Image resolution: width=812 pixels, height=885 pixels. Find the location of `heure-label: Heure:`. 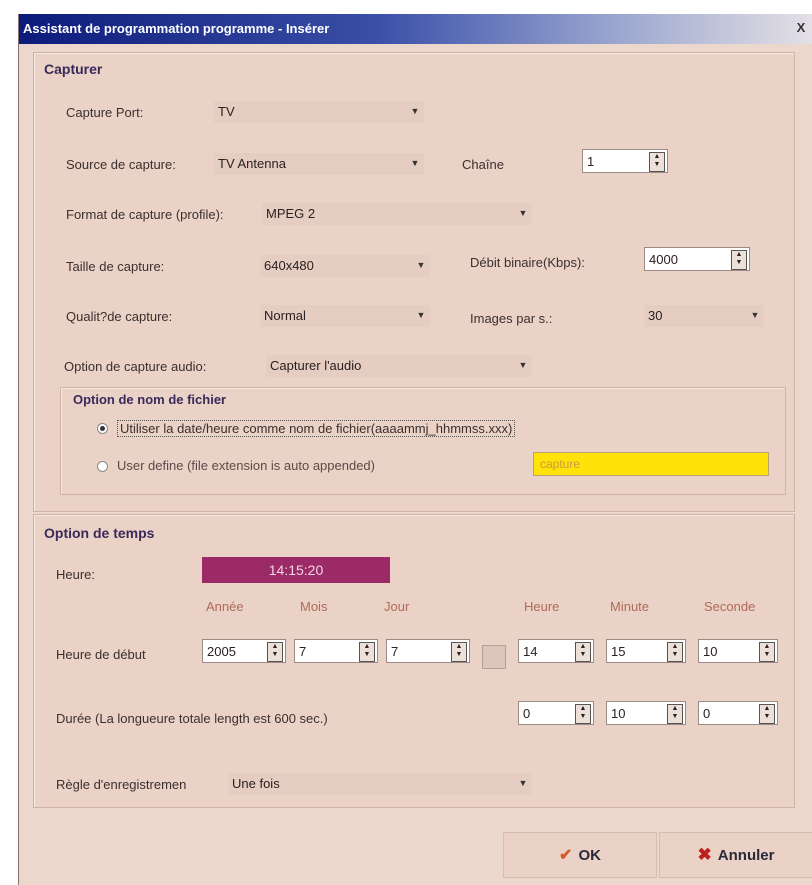

heure-label: Heure: is located at coordinates (76, 574).